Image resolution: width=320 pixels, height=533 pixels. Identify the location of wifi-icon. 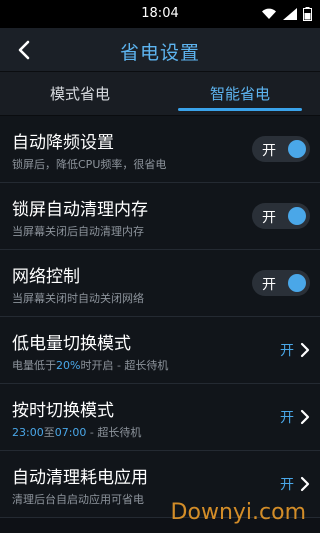
(269, 13).